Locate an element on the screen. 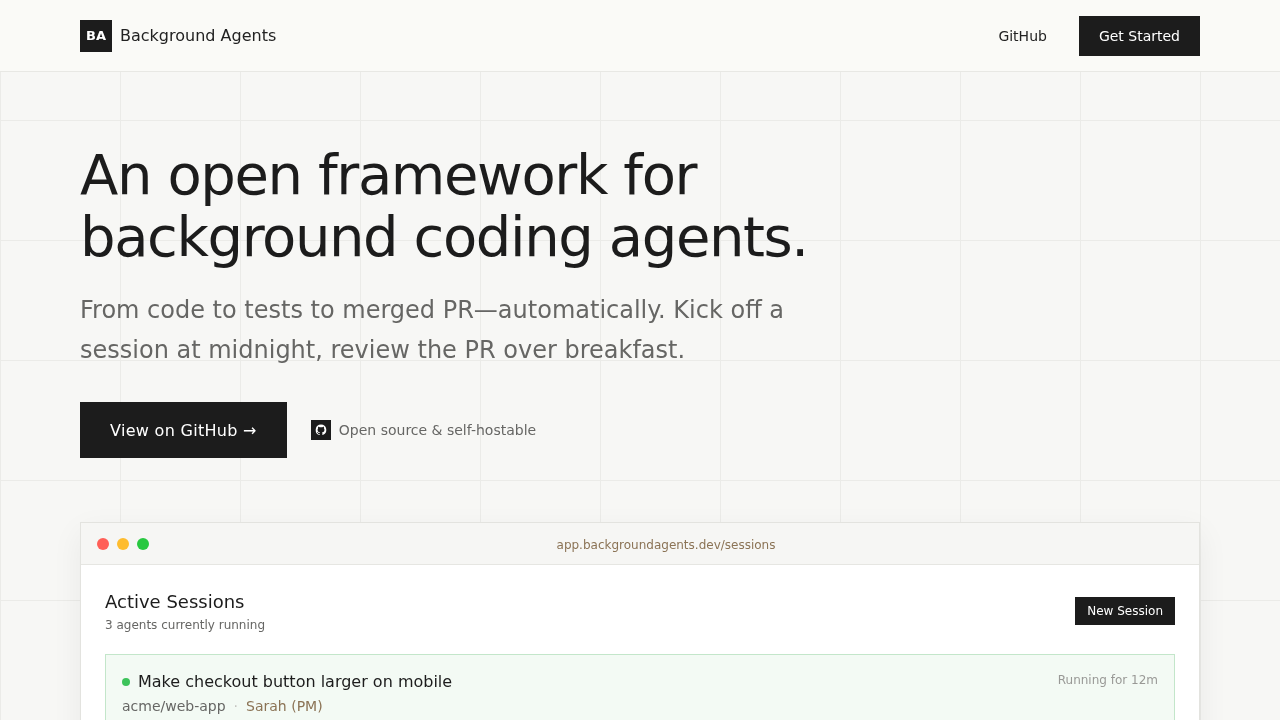 The width and height of the screenshot is (1280, 720). brand-logo: BA is located at coordinates (96, 35).